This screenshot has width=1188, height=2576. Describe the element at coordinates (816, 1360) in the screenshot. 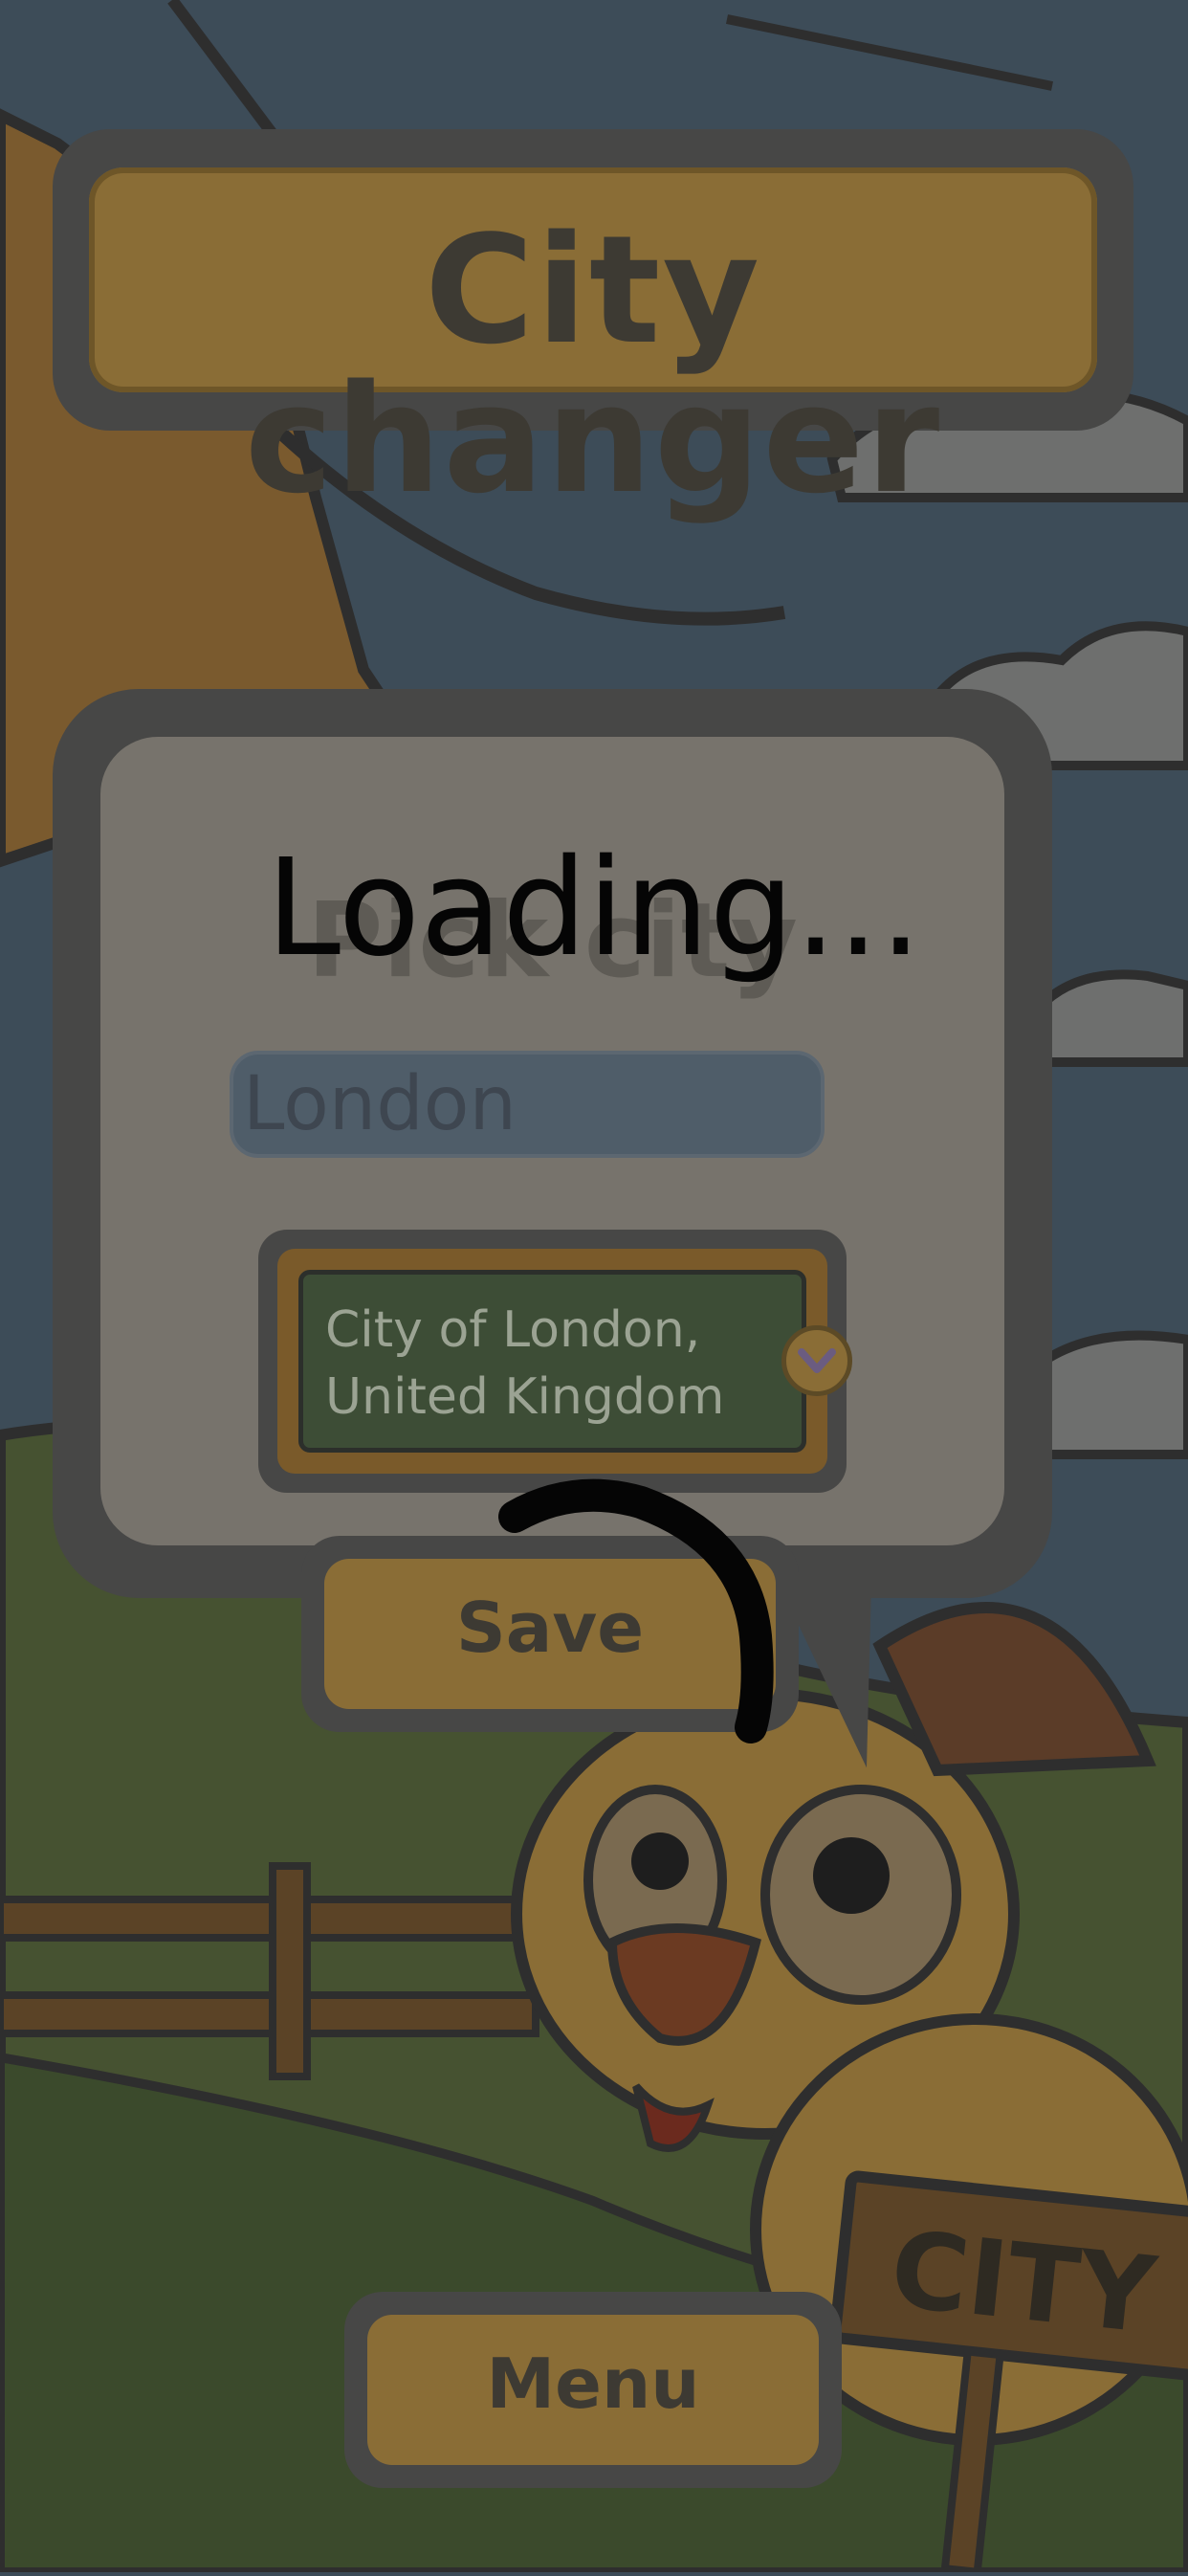

I see `chevron-down-icon` at that location.